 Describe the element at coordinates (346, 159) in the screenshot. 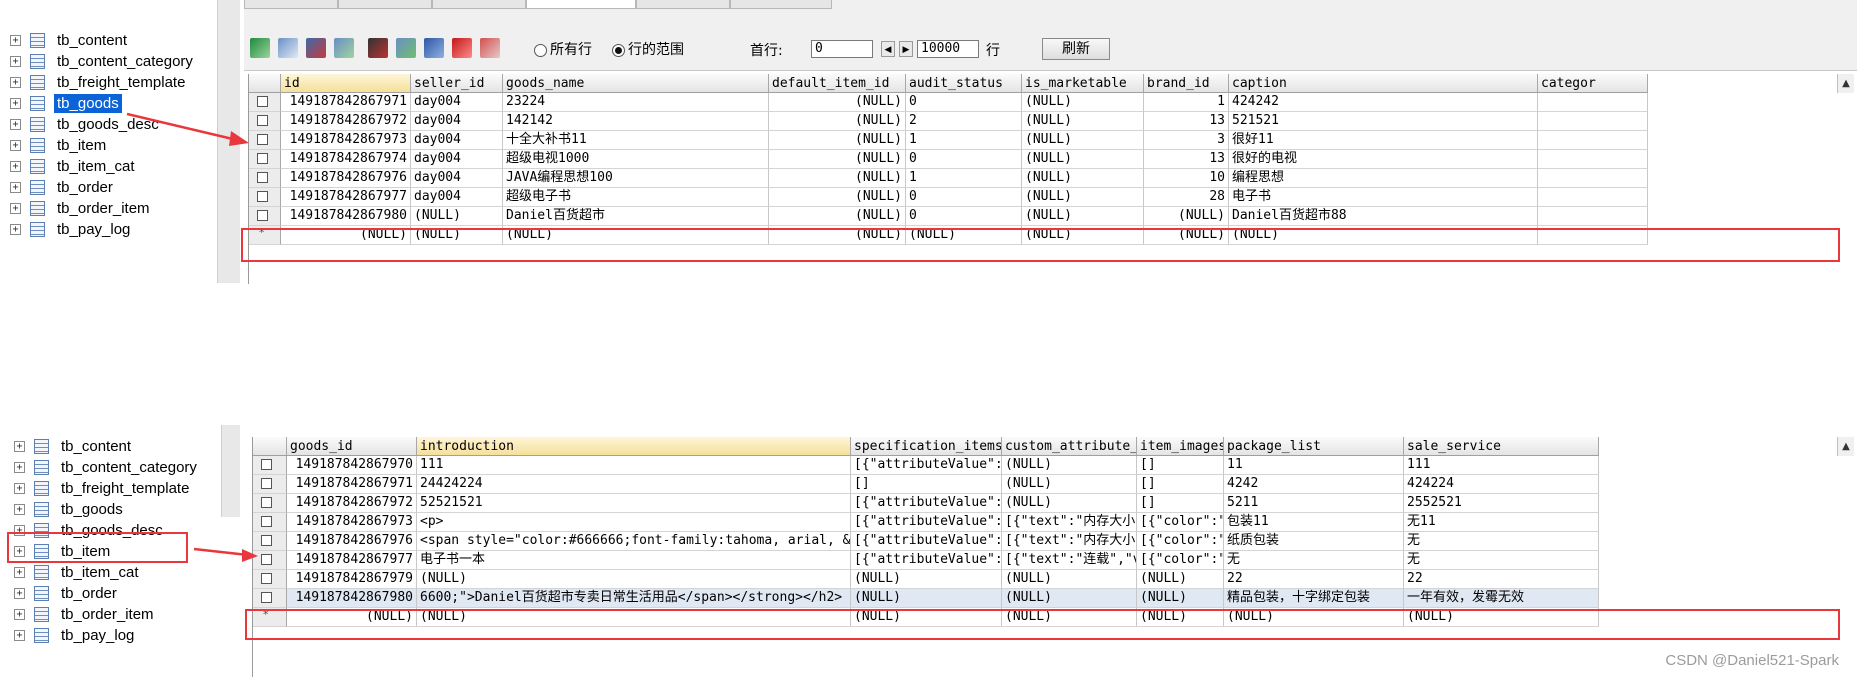

I see `grid-cell: 149187842867974` at that location.